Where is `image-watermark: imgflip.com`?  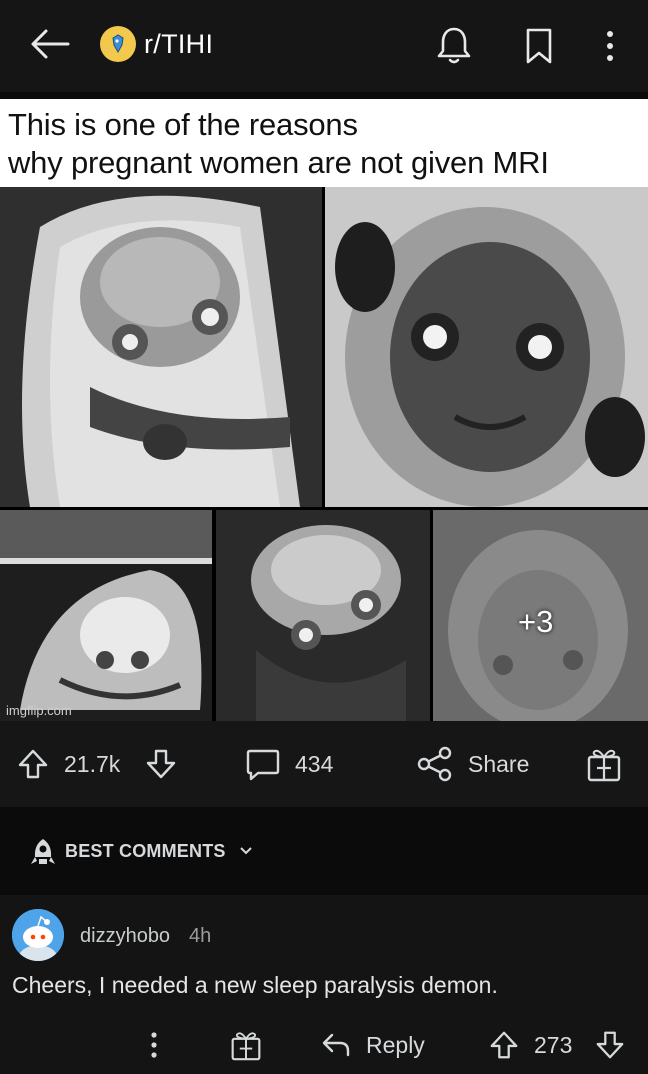 image-watermark: imgflip.com is located at coordinates (39, 710).